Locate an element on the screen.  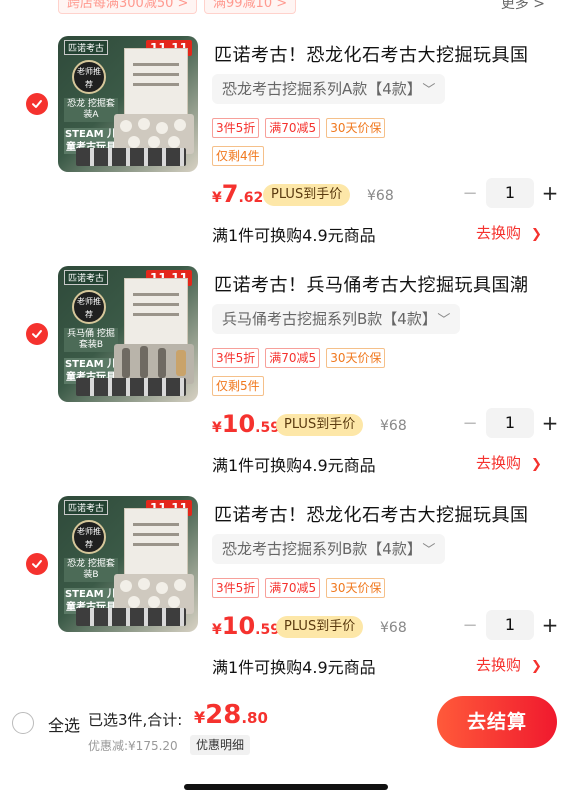
sku-selector: 恐龙考古挖掘系列B款【4款】 ﹀ is located at coordinates (329, 549).